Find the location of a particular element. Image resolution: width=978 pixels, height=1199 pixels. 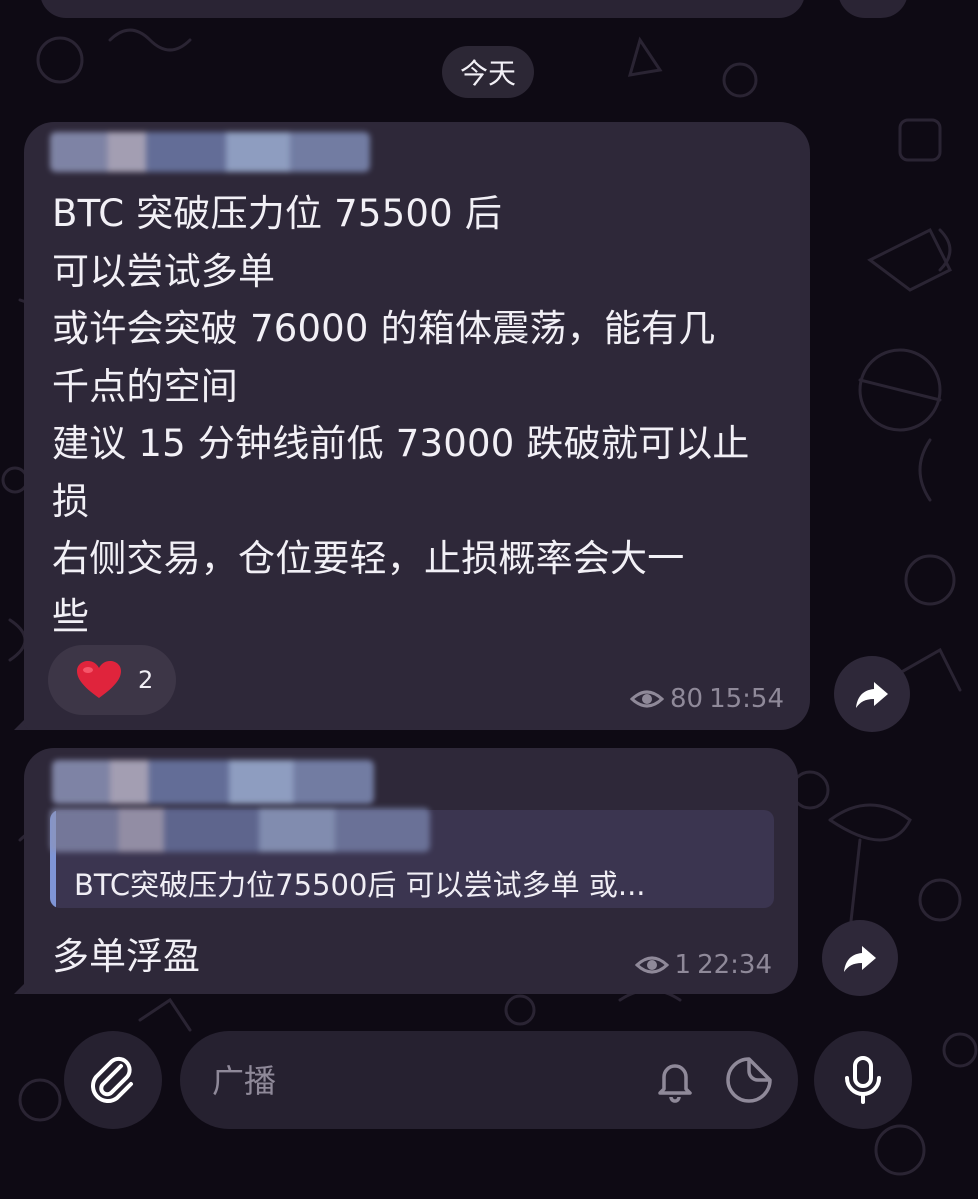

date-label: 今天 is located at coordinates (487, 73).